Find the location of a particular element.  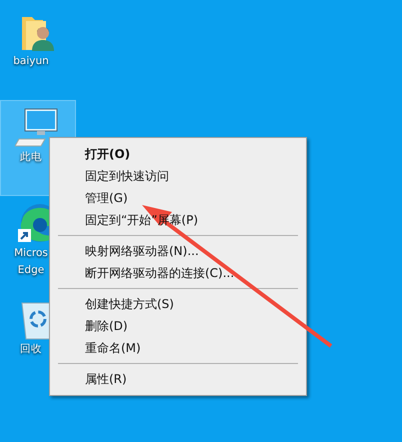

menu-item-label: 创建快捷方式(S) is located at coordinates (129, 304).